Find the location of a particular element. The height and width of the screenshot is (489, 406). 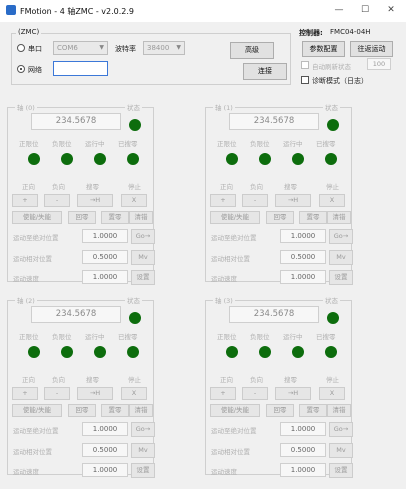

connect-button: 连接 is located at coordinates (265, 71).